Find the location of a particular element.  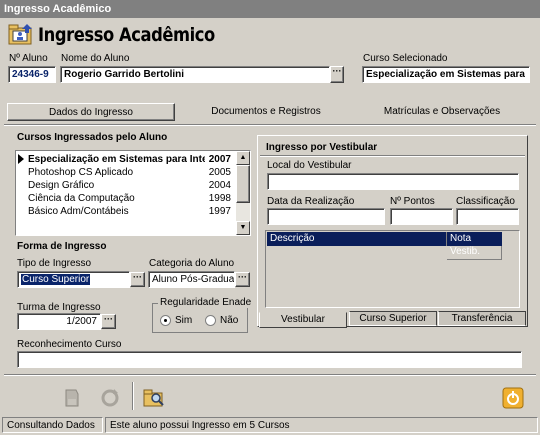

search-folder-icon is located at coordinates (154, 398).